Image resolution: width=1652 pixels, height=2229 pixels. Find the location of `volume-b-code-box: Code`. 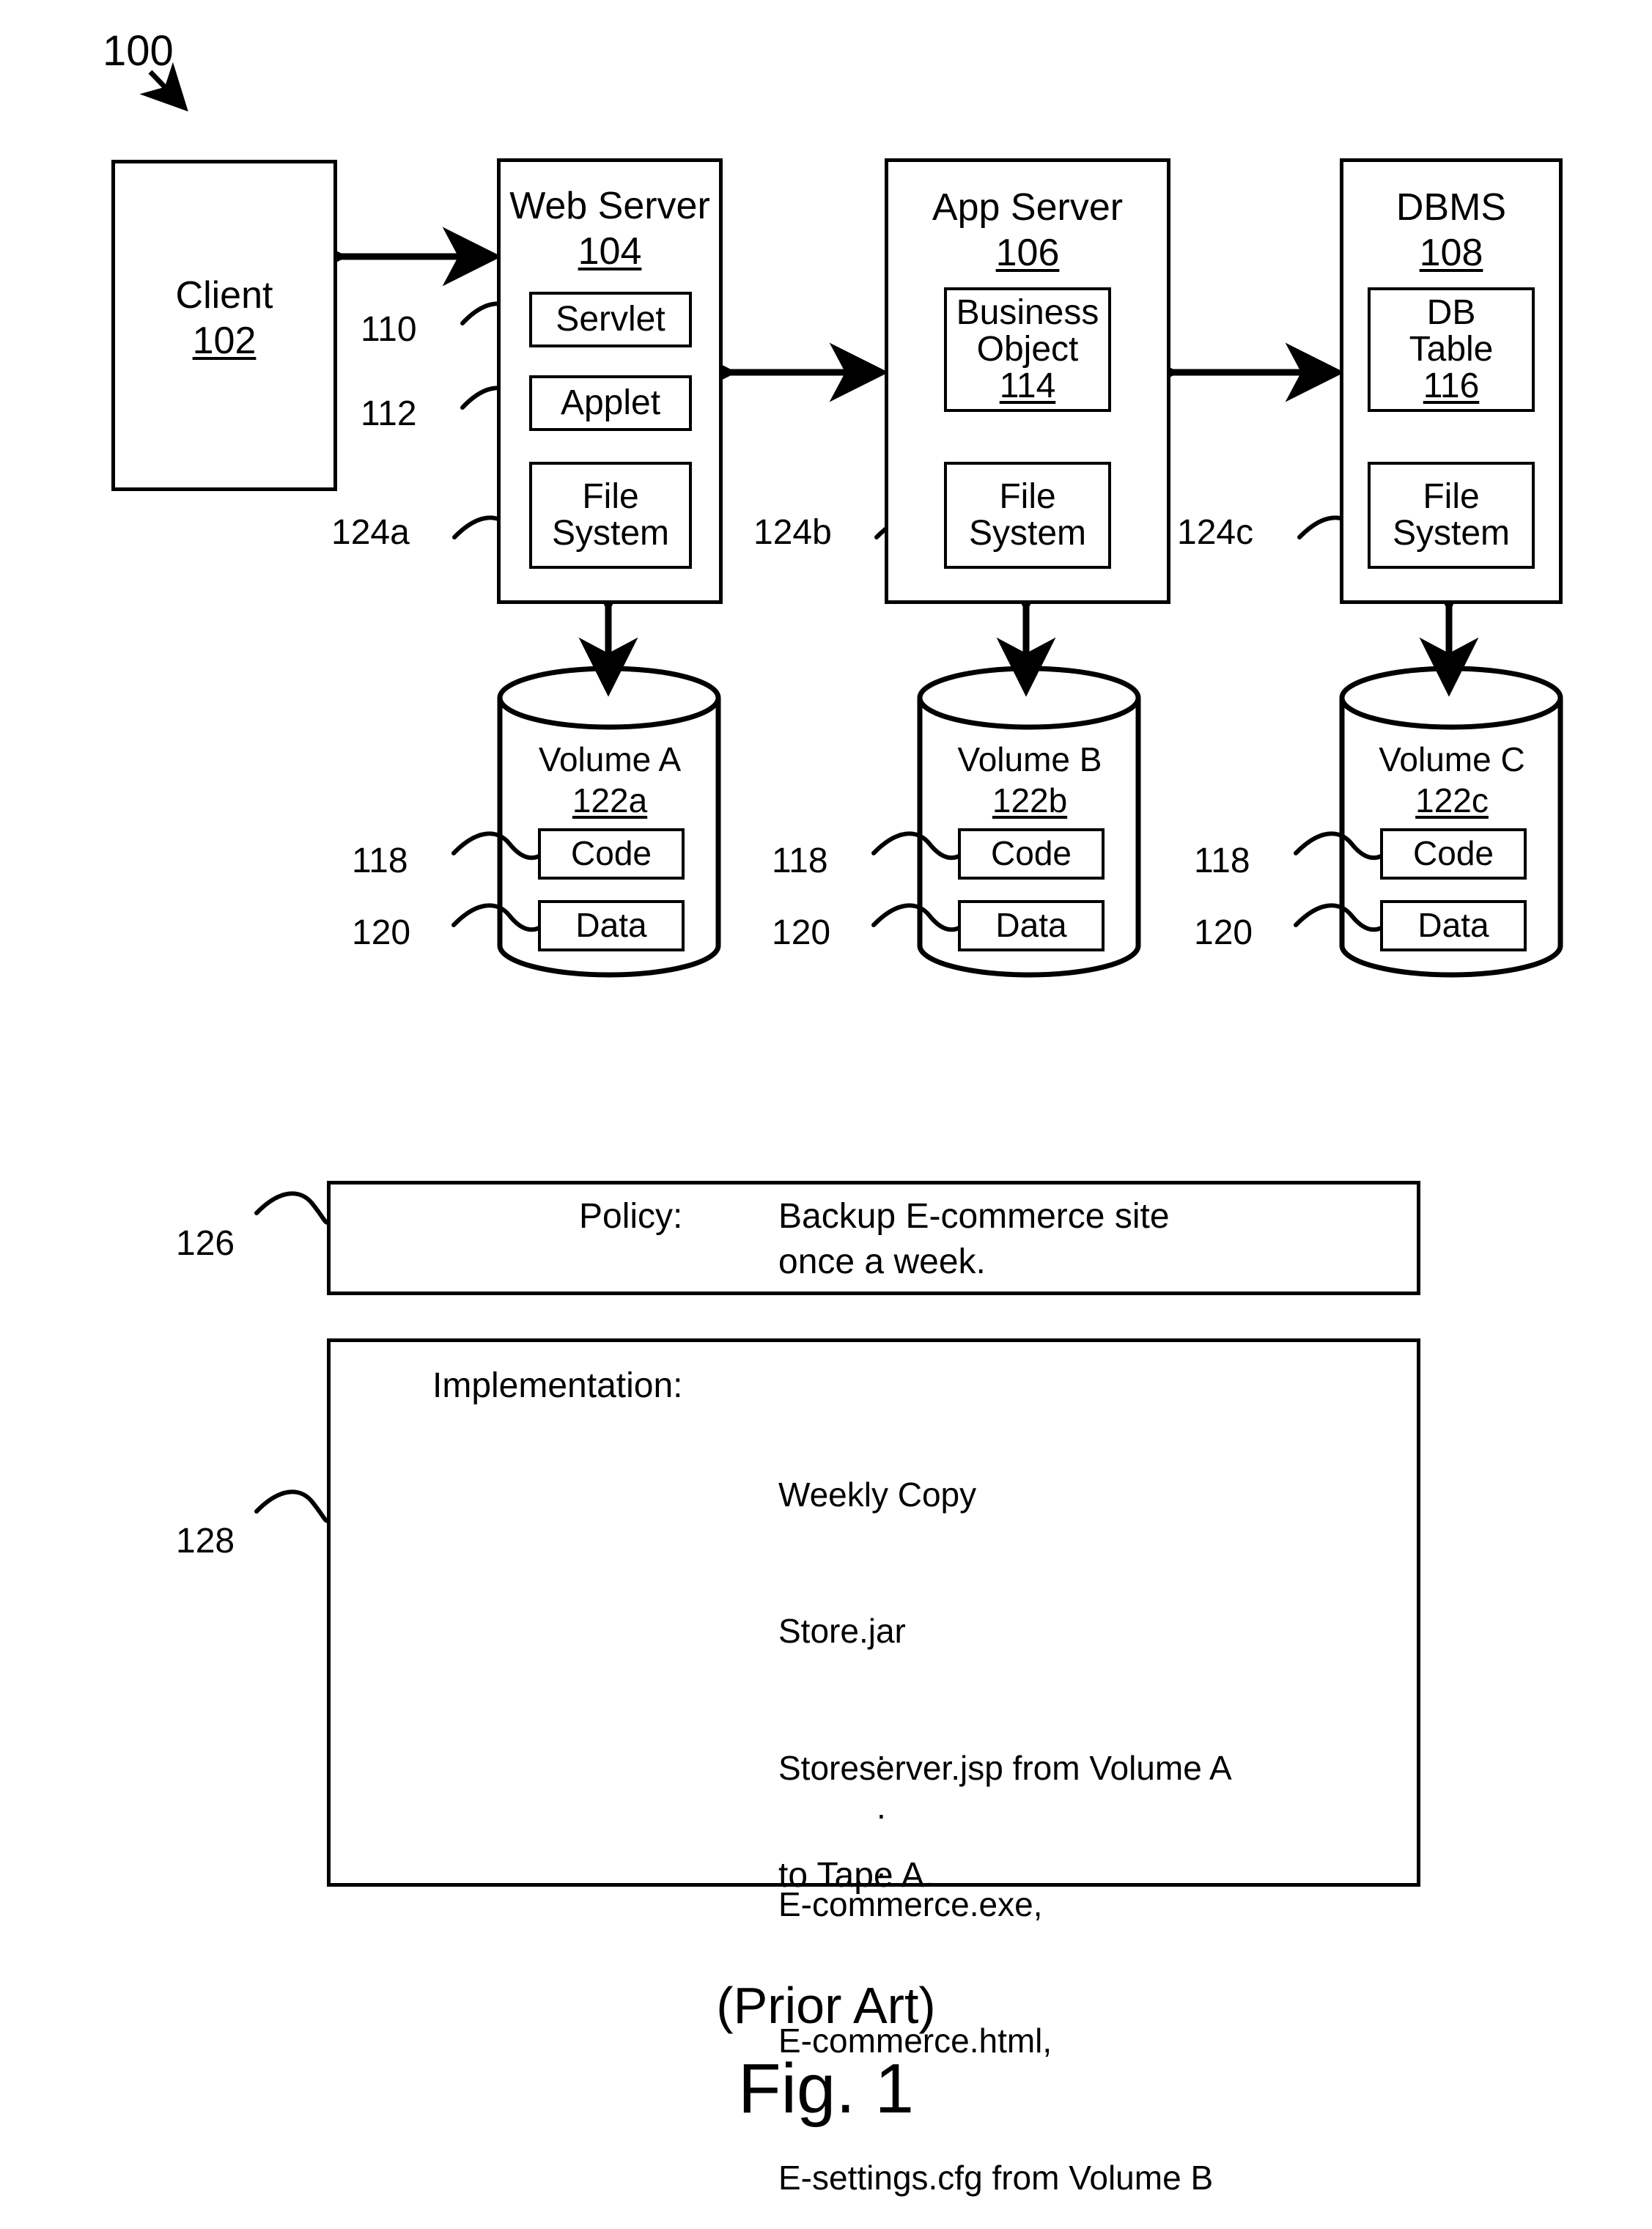

volume-b-code-box: Code is located at coordinates (1031, 854).